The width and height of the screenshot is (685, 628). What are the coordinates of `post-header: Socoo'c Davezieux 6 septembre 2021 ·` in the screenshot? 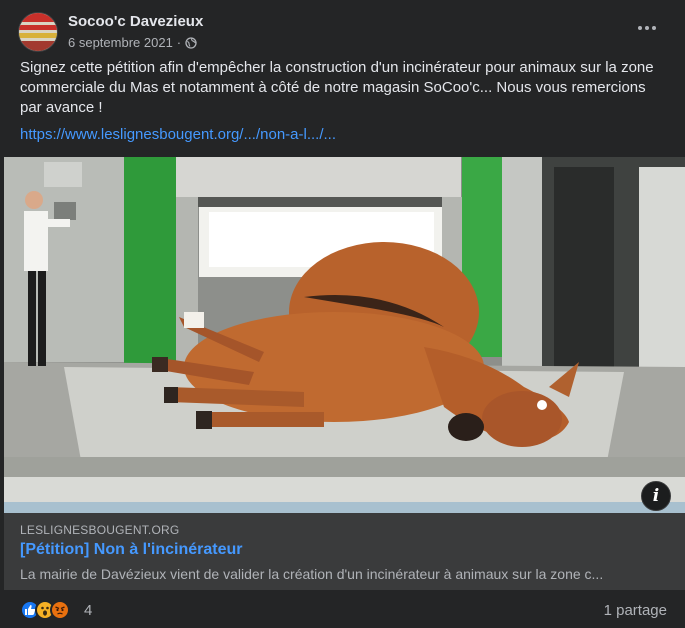 It's located at (342, 32).